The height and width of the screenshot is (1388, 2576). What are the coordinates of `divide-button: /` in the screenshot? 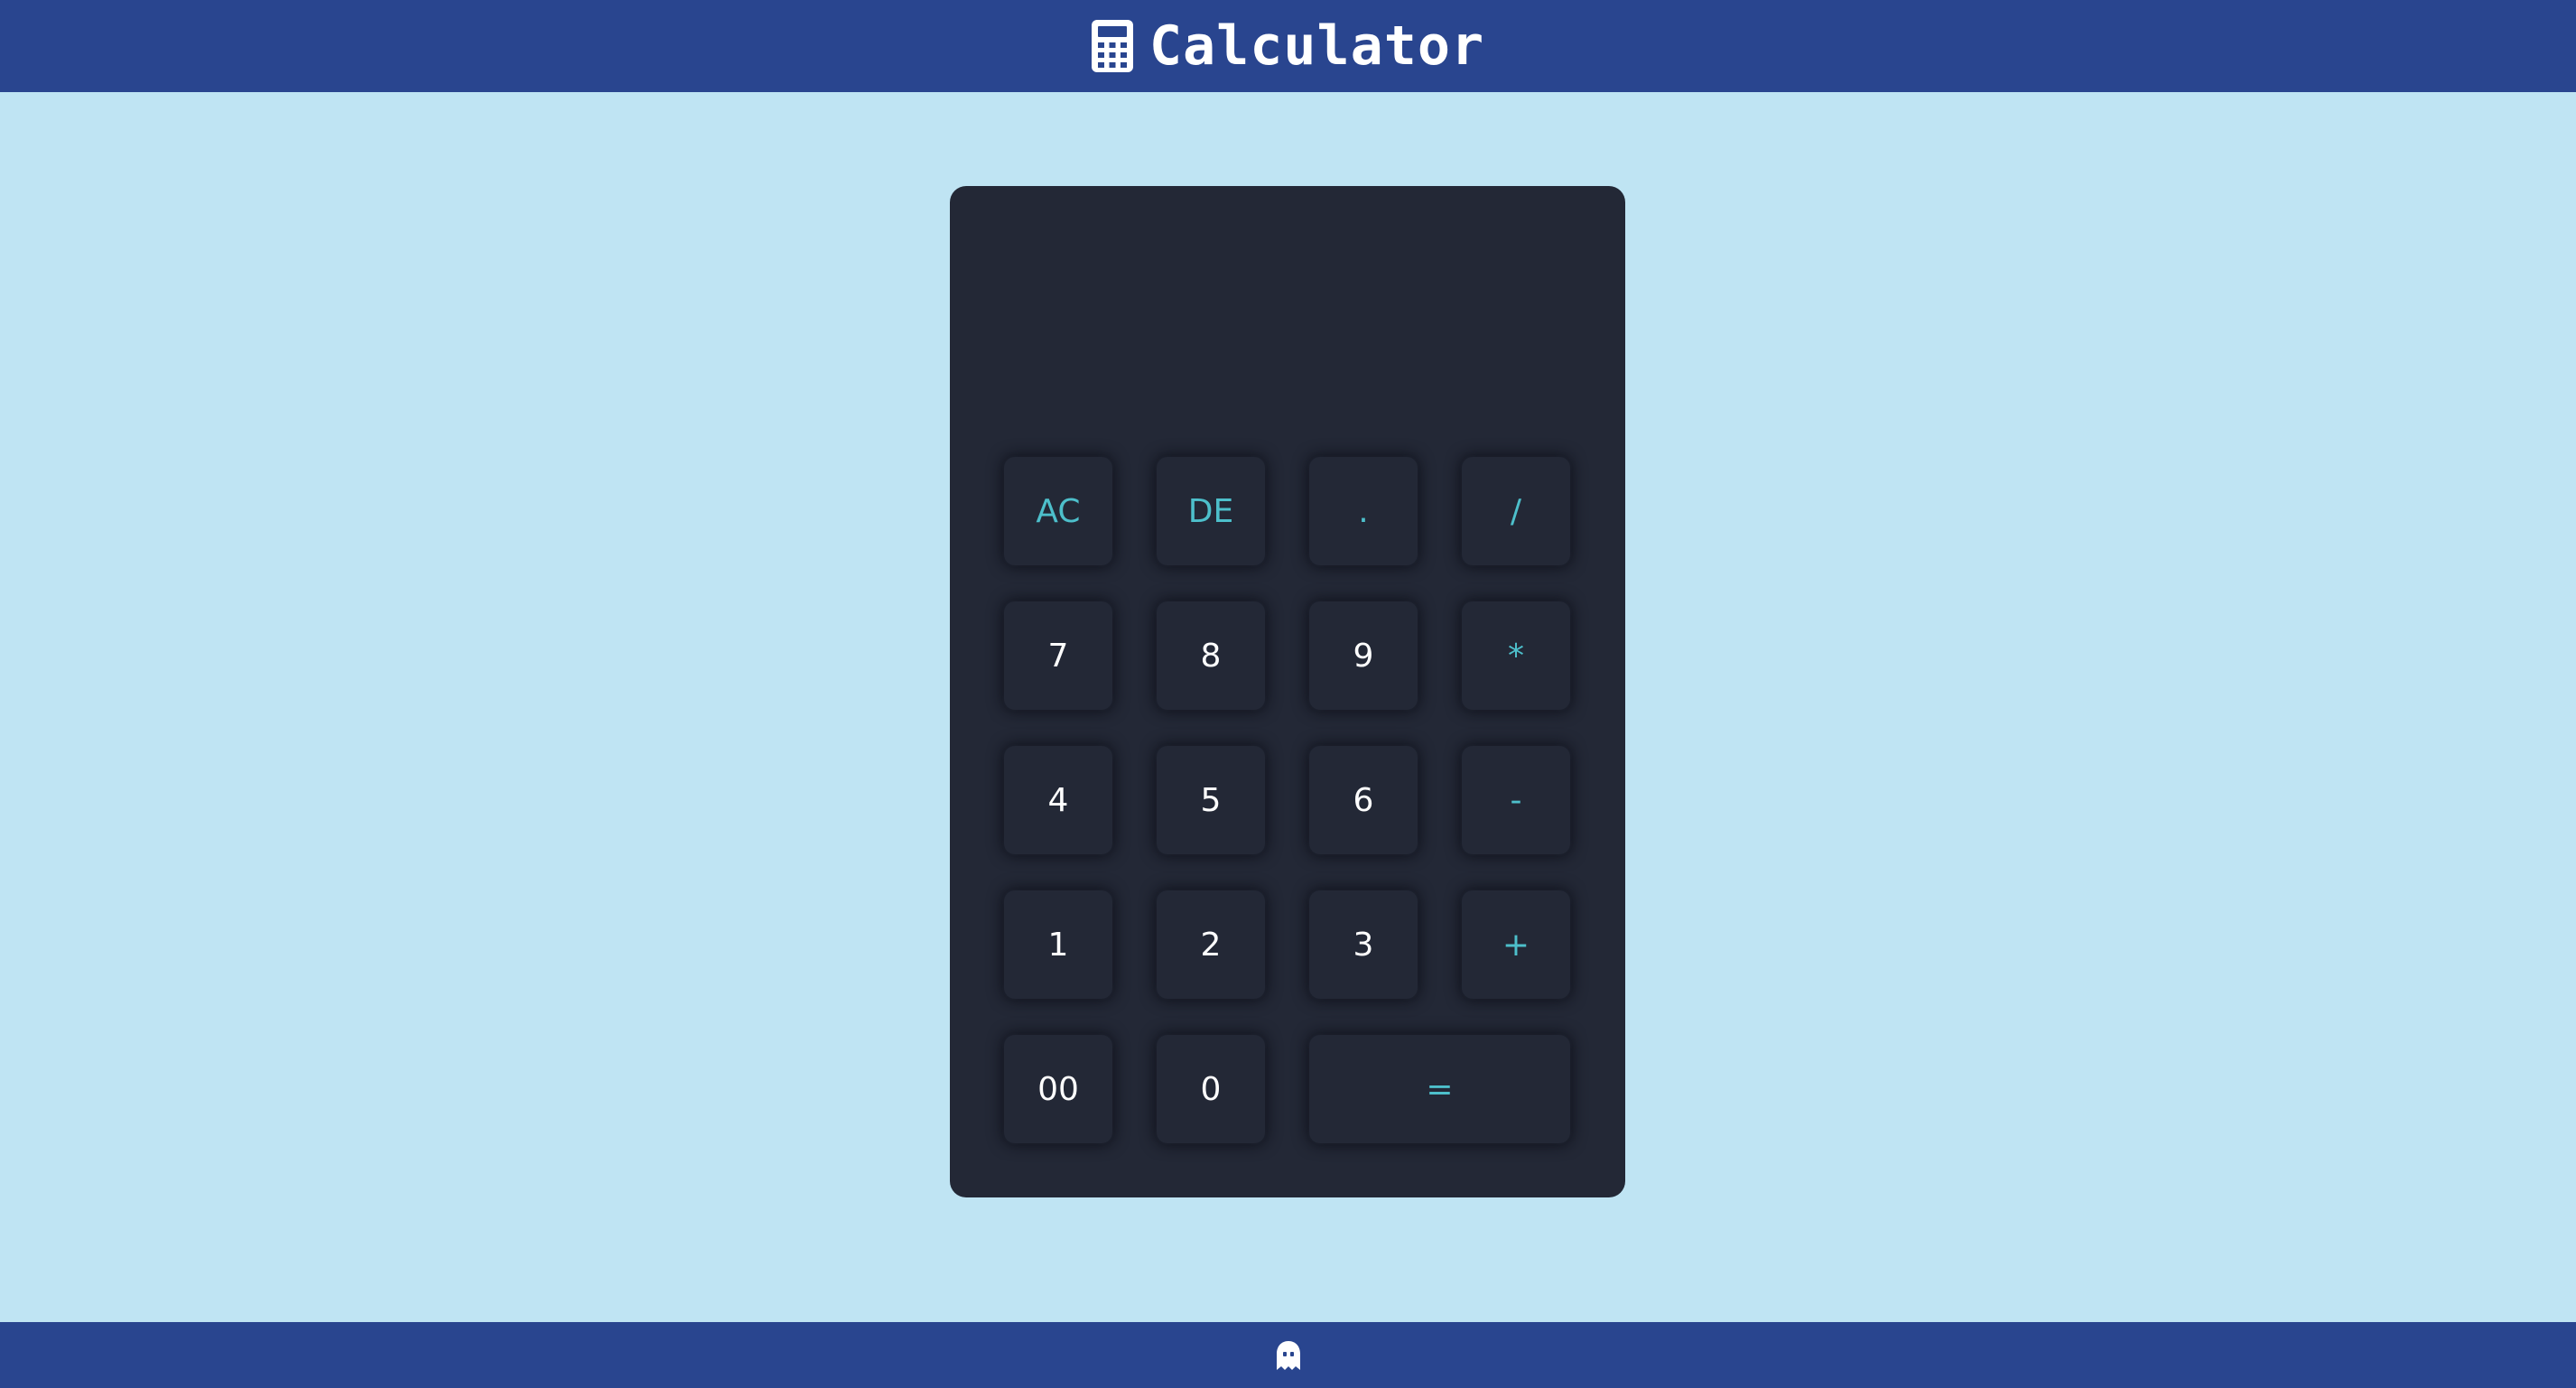 It's located at (1516, 511).